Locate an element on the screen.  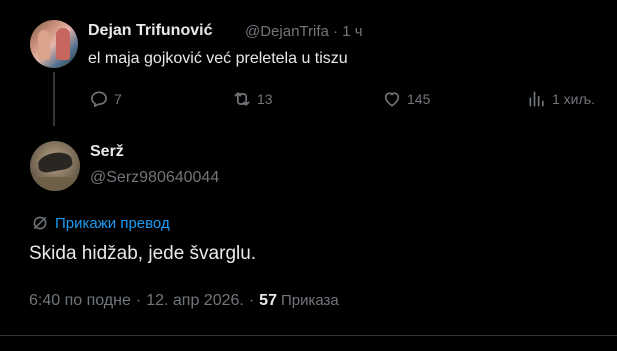
reply-button: 7 is located at coordinates (105, 99).